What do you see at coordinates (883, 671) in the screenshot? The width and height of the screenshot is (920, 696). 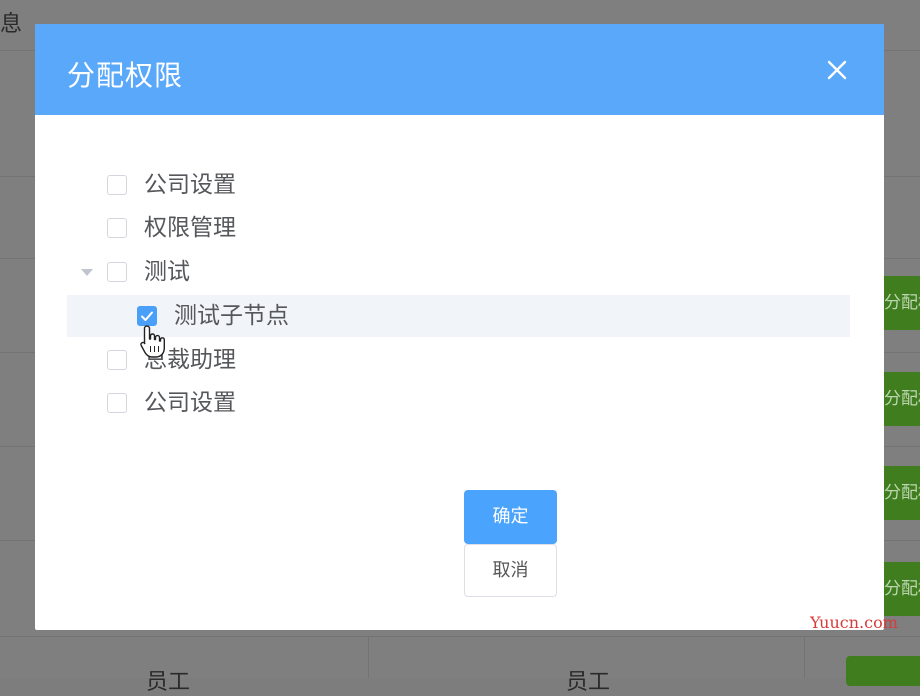 I see `background-assign-button` at bounding box center [883, 671].